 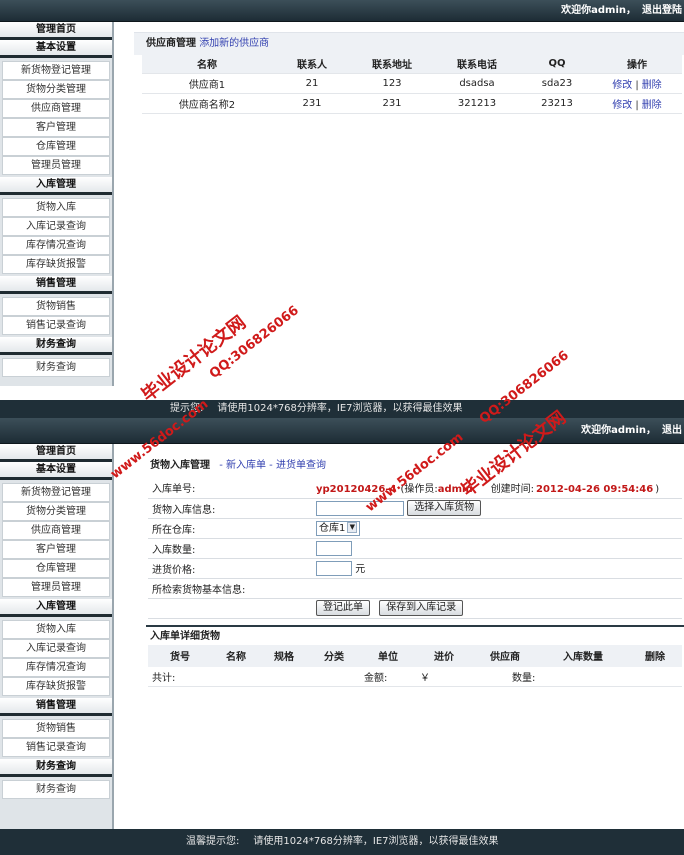 I want to click on choose-goods-button: 选择入库货物, so click(x=444, y=508).